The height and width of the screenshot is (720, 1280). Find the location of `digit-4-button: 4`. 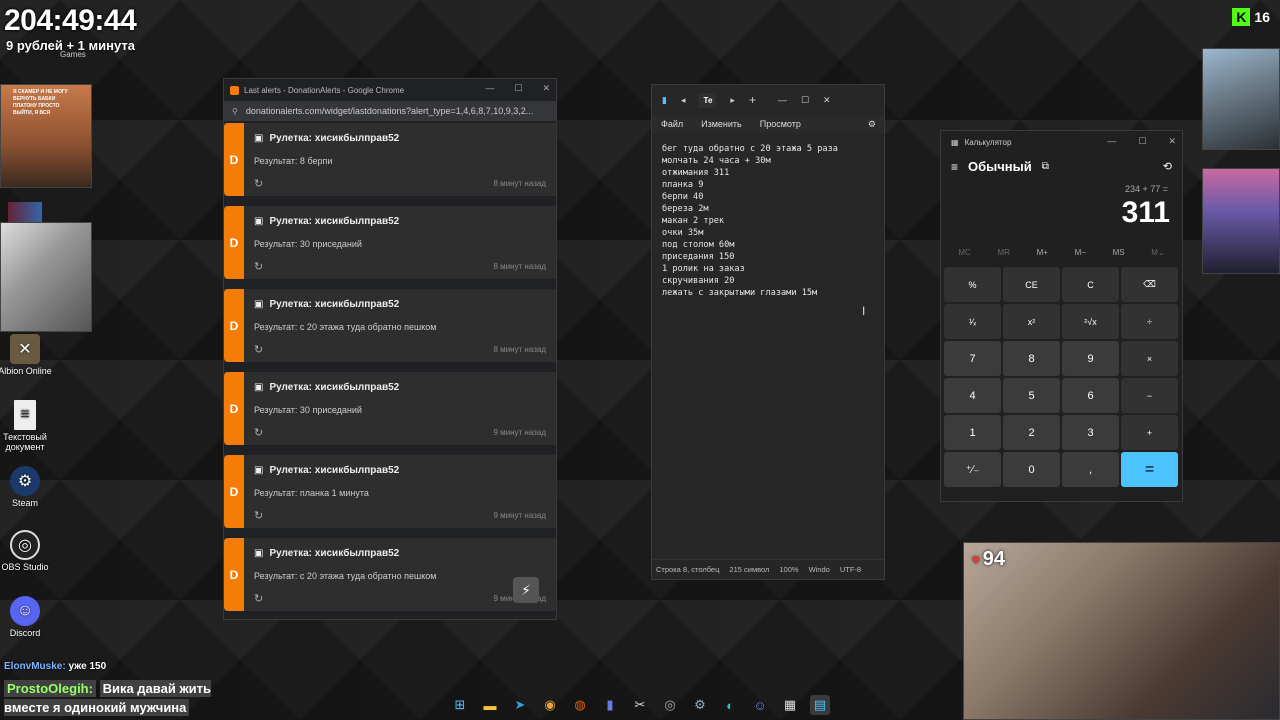

digit-4-button: 4 is located at coordinates (972, 395).